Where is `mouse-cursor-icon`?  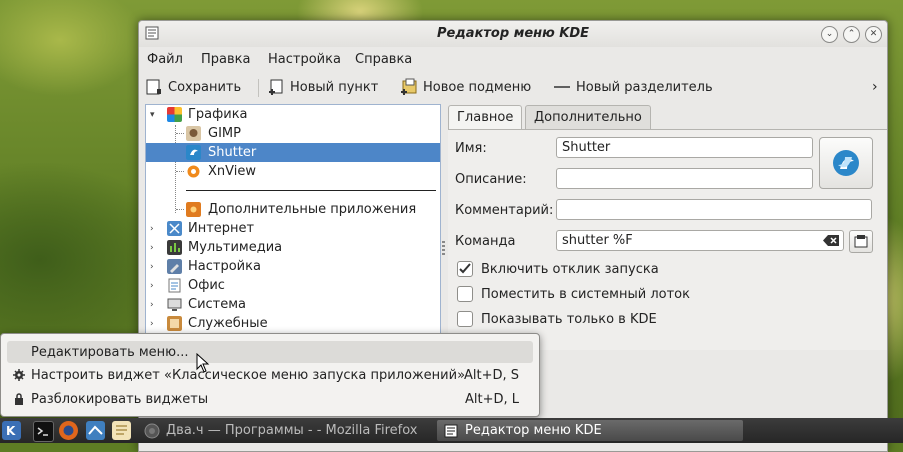 mouse-cursor-icon is located at coordinates (203, 363).